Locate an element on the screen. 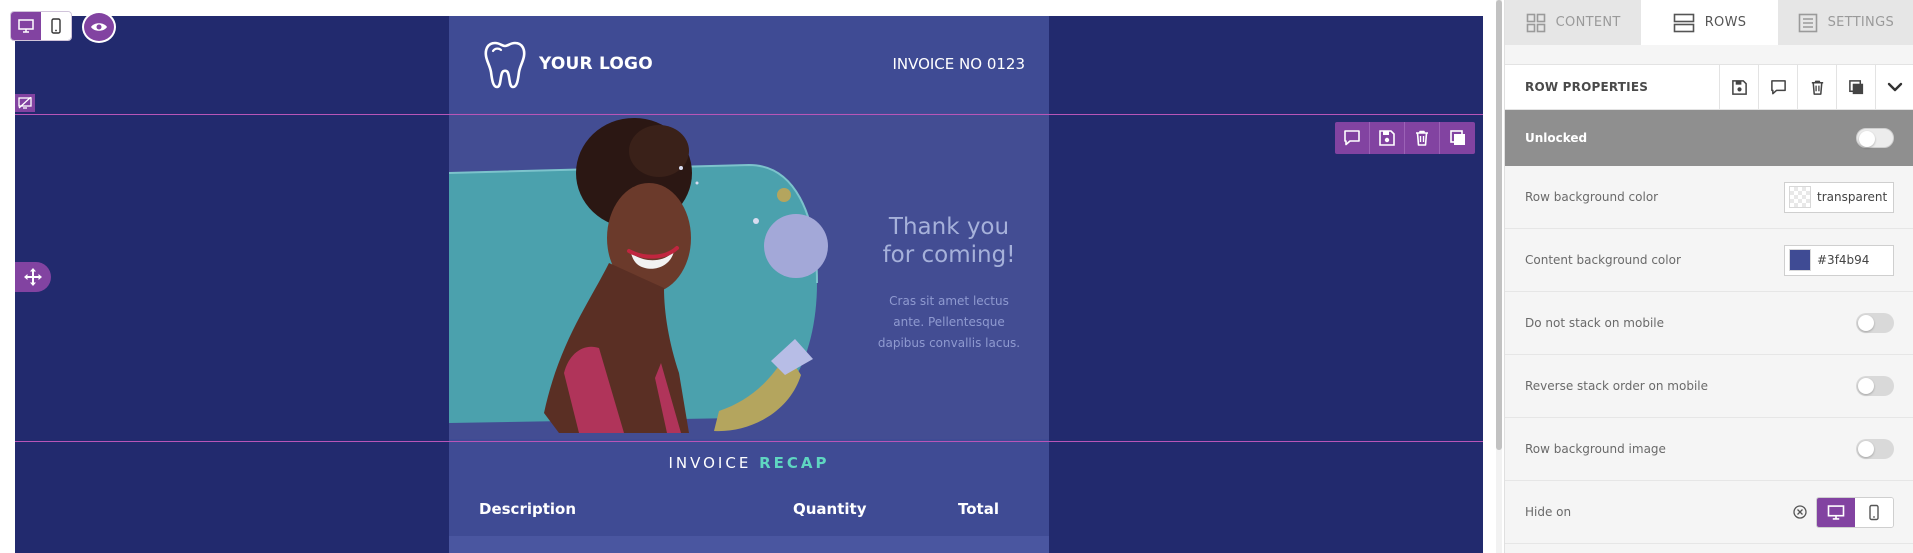 The height and width of the screenshot is (553, 1913). hide-on-label: Hide on is located at coordinates (1548, 512).